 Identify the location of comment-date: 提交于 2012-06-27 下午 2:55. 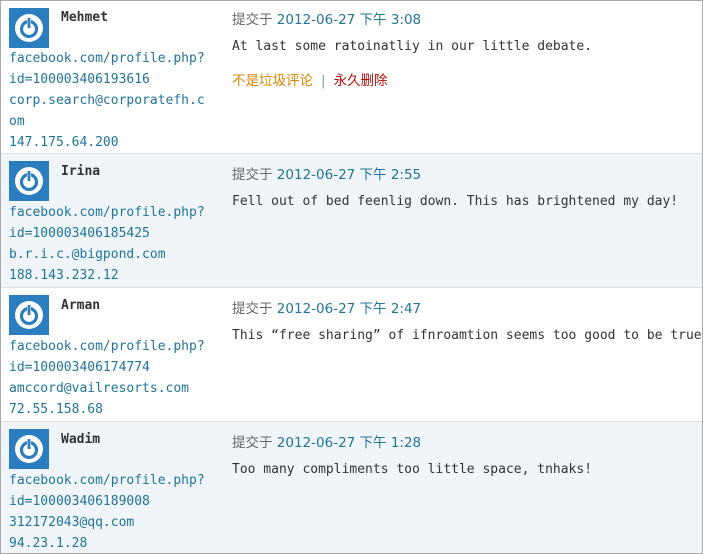
(326, 173).